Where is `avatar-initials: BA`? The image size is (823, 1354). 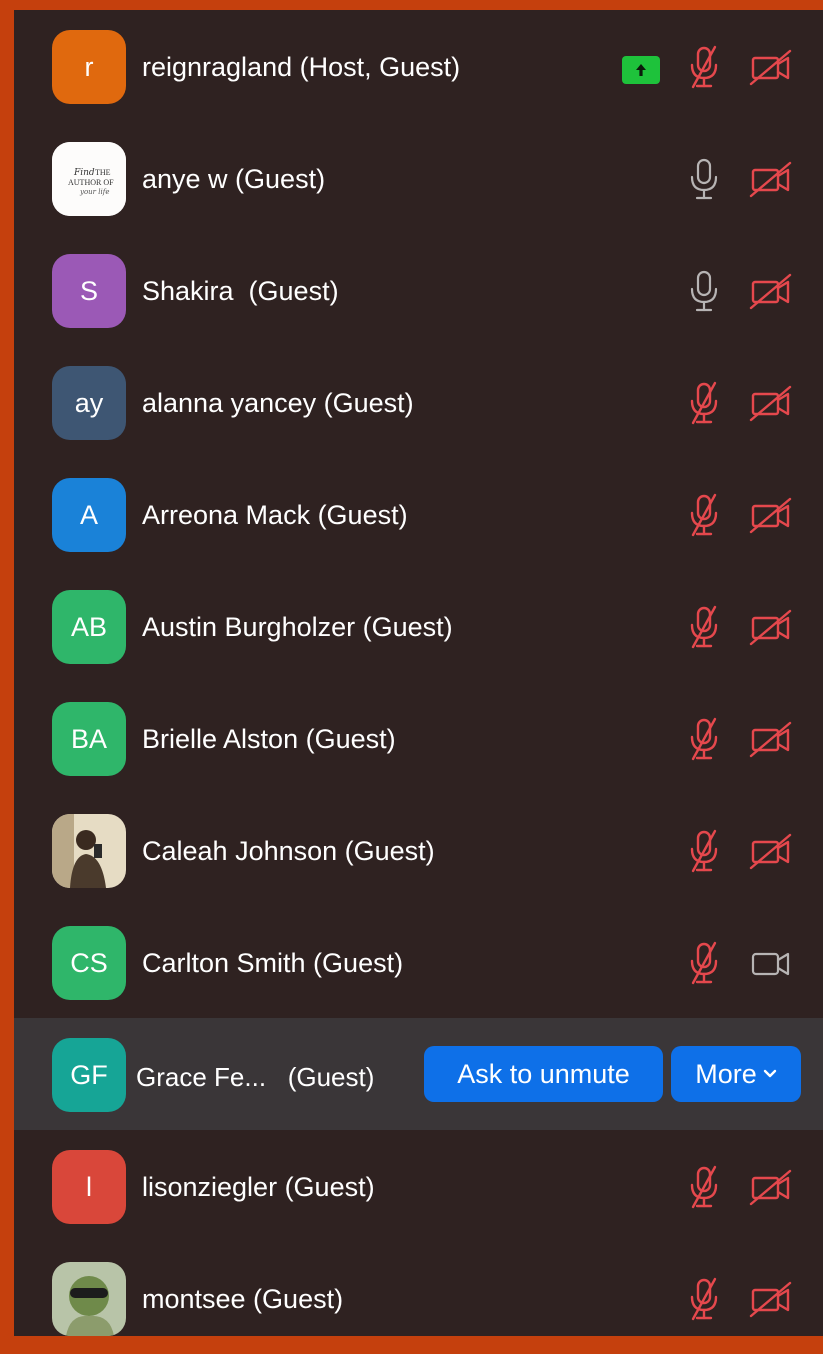 avatar-initials: BA is located at coordinates (89, 738).